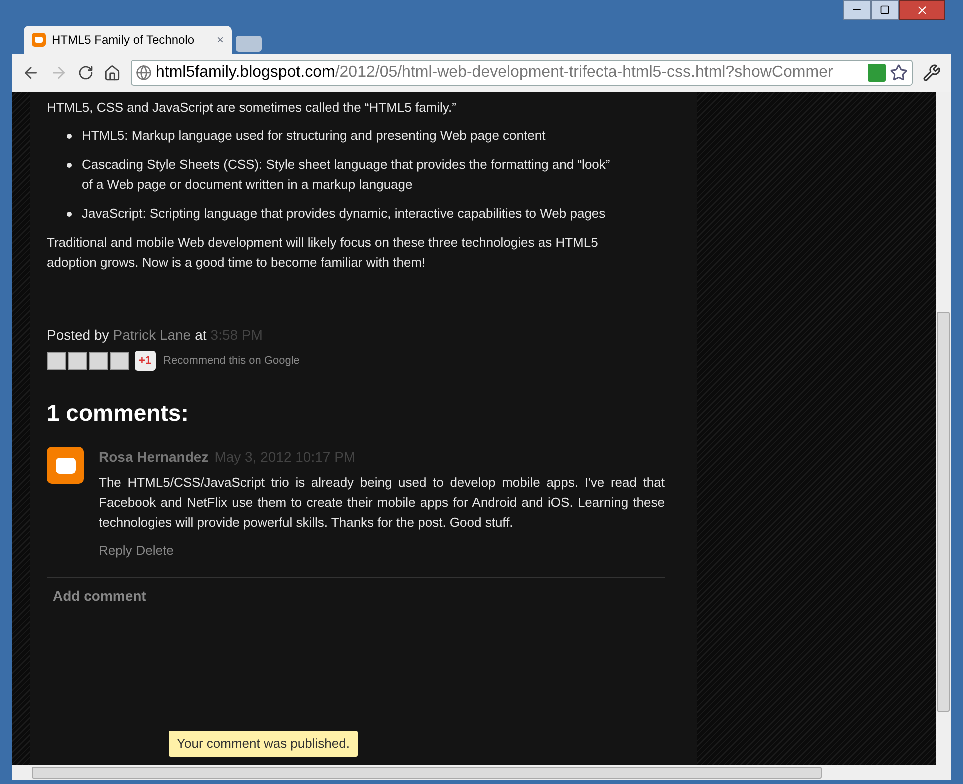 The image size is (963, 784). What do you see at coordinates (899, 73) in the screenshot?
I see `star-icon` at bounding box center [899, 73].